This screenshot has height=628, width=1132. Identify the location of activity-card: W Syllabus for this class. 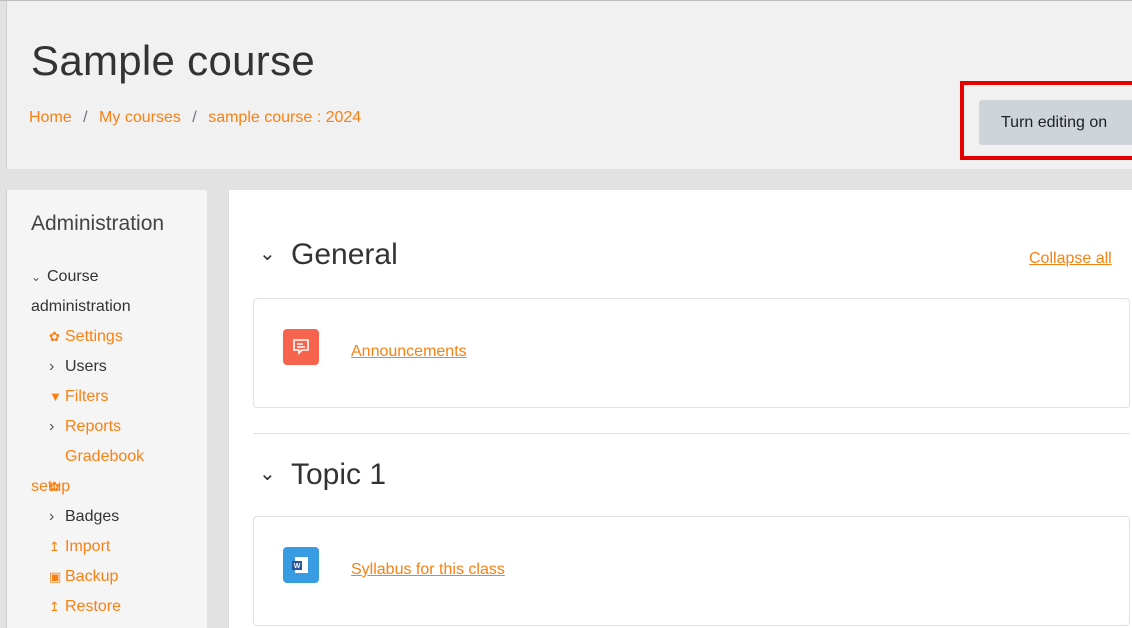
(691, 571).